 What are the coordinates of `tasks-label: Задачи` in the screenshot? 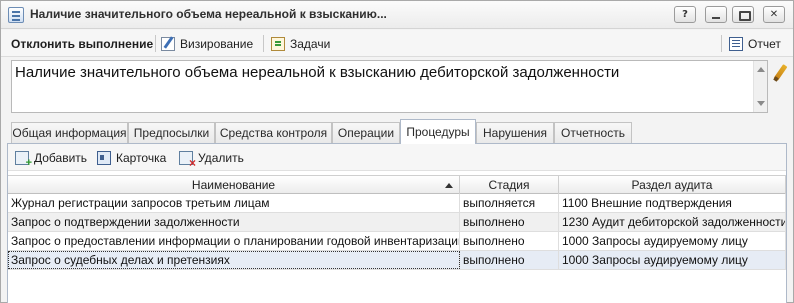 It's located at (310, 43).